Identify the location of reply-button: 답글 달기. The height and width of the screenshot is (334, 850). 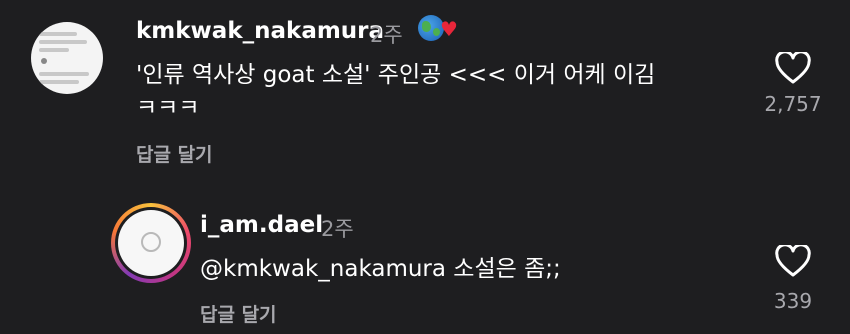
(174, 153).